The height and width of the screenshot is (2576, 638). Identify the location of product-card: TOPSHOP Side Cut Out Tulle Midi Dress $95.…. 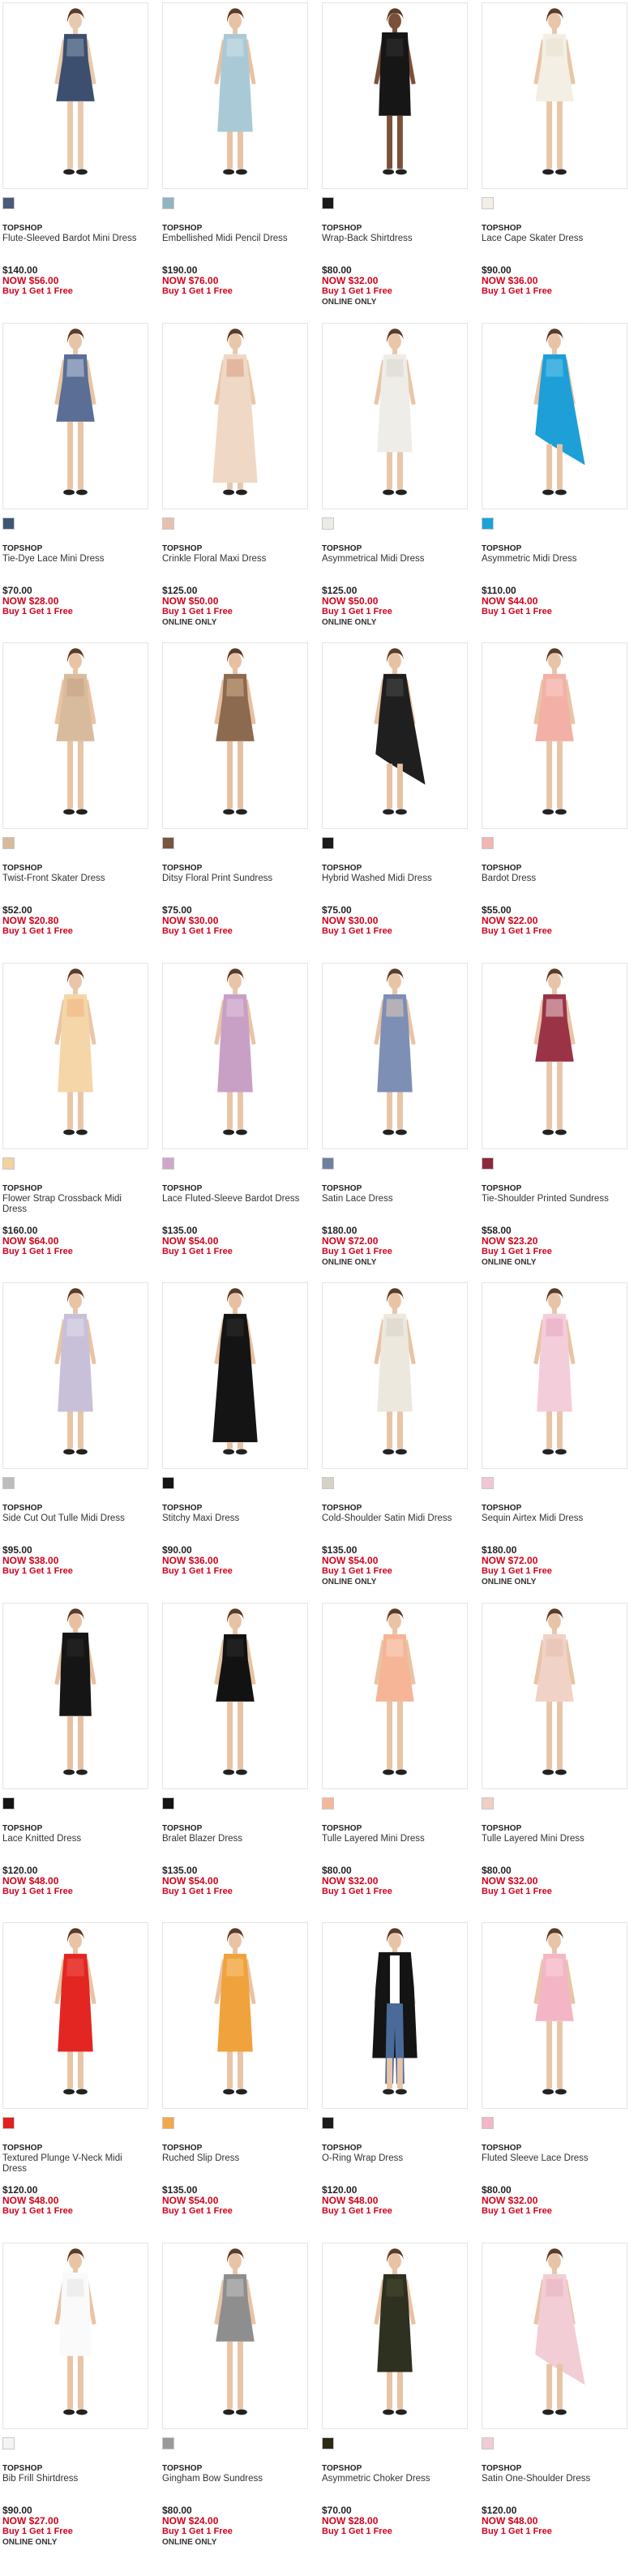
(75, 1441).